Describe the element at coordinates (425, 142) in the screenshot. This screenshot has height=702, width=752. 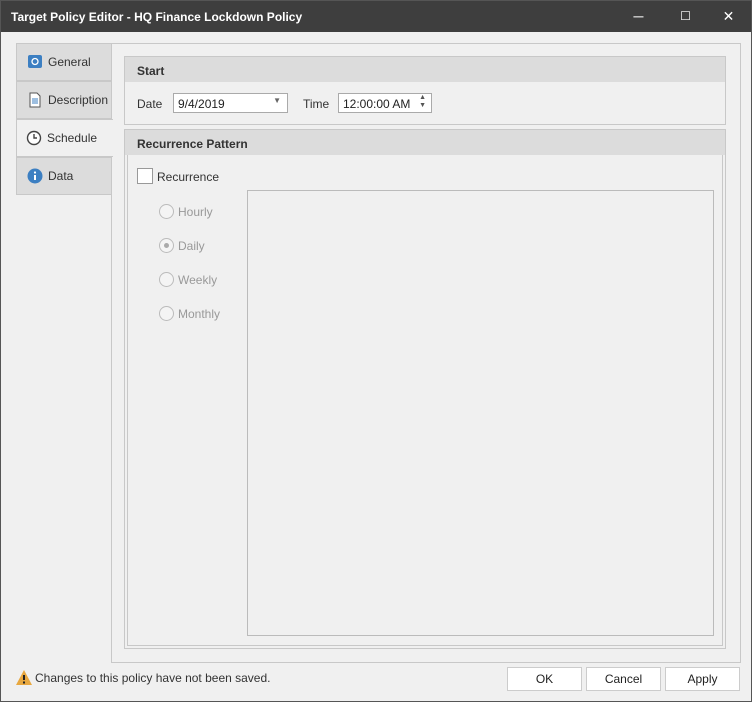
I see `recurrence-header: Recurrence Pattern` at that location.